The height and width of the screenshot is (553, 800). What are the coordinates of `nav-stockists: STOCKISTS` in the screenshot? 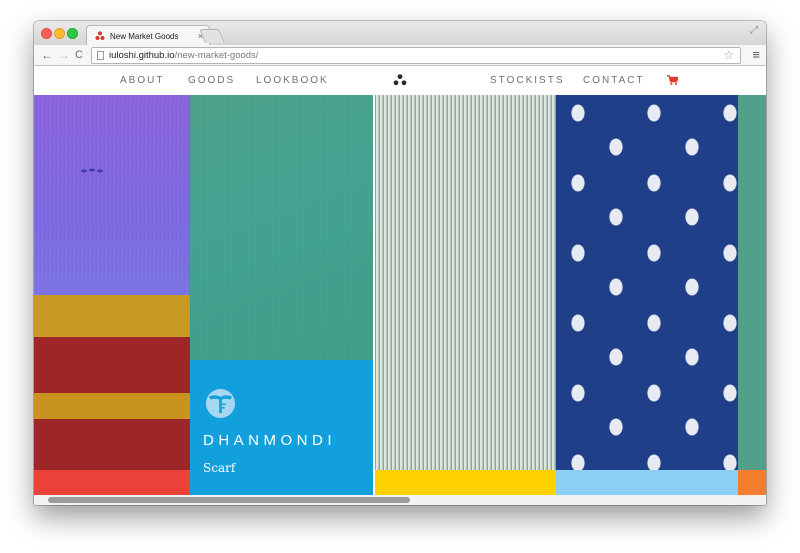 It's located at (527, 80).